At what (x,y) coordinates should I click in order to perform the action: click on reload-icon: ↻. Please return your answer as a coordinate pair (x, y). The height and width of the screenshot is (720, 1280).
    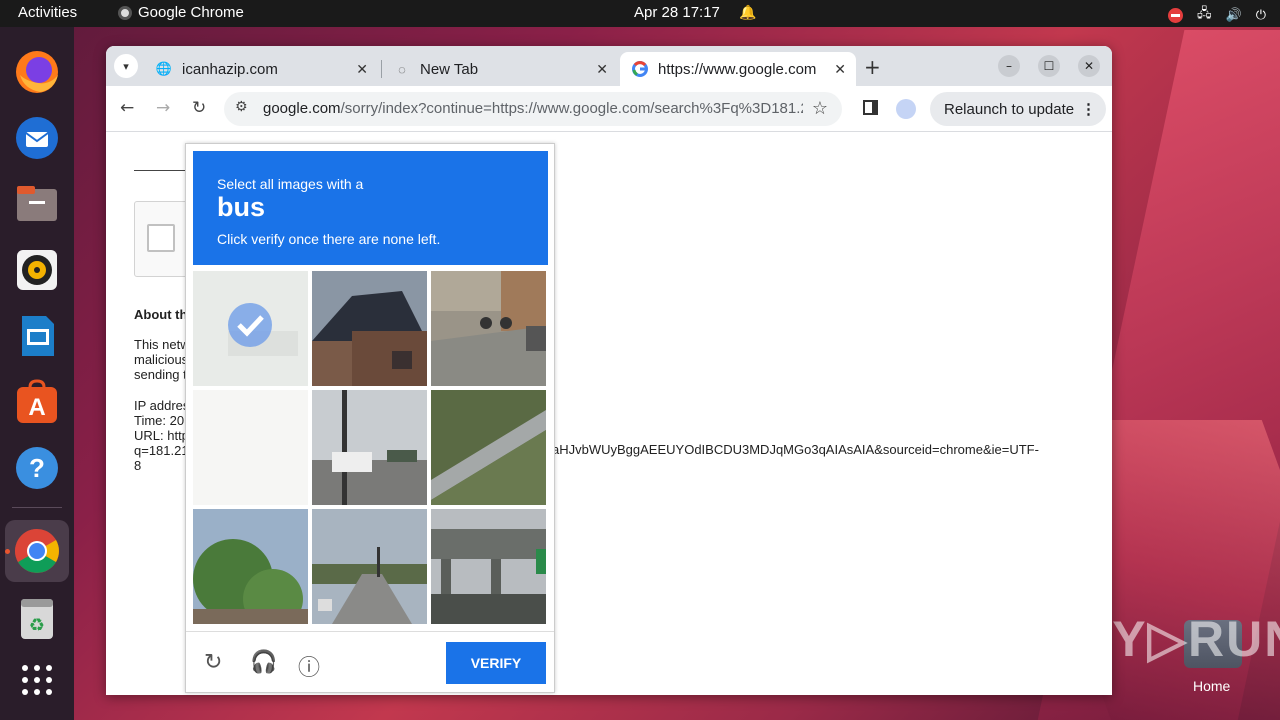
    Looking at the image, I should click on (199, 108).